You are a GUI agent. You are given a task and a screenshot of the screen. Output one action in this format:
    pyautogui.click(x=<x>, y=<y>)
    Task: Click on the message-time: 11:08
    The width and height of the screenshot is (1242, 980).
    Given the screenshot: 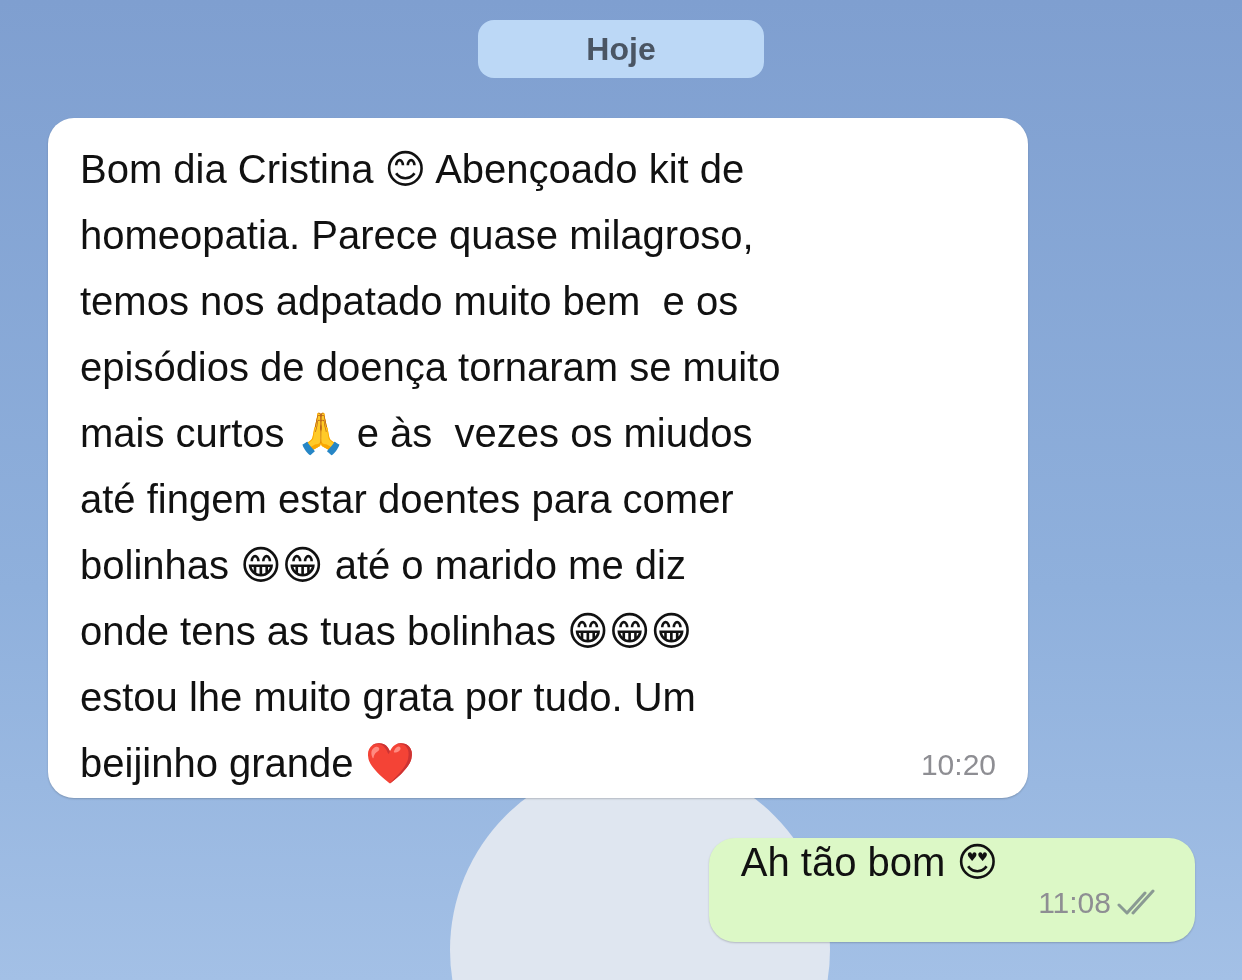 What is the action you would take?
    pyautogui.click(x=1074, y=903)
    